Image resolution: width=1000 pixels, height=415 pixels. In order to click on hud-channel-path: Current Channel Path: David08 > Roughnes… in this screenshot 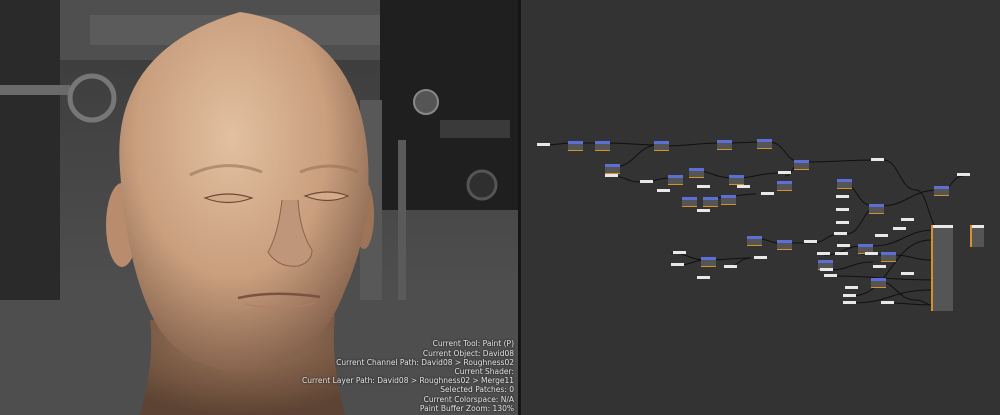, I will do `click(425, 362)`.